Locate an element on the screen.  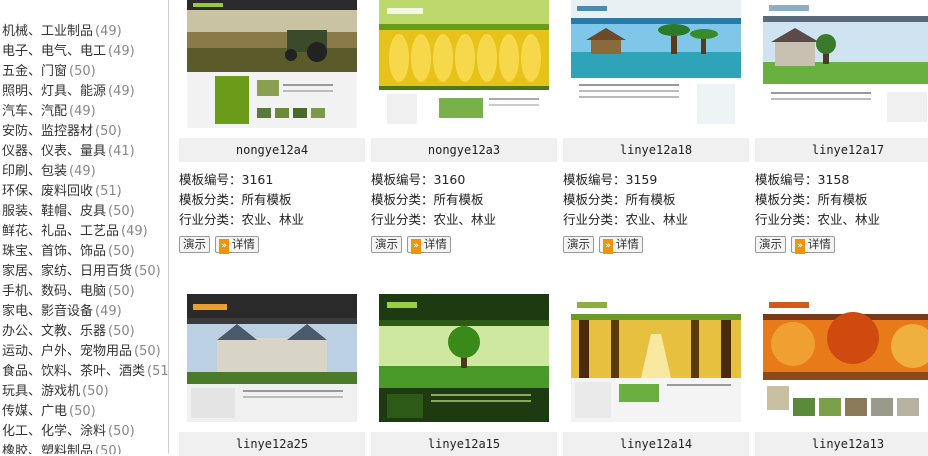
template-info: 模板编号：3160 模板分类：所有模板 行业分类：农业、林业 is located at coordinates (433, 200).